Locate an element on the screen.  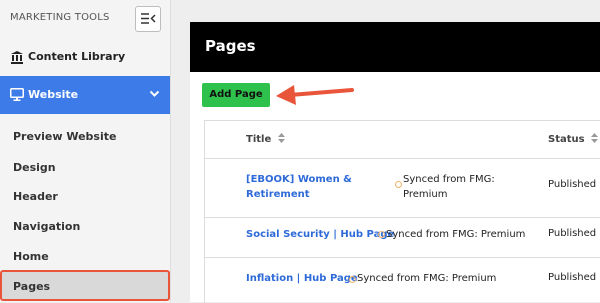
page-title: Pages is located at coordinates (230, 46).